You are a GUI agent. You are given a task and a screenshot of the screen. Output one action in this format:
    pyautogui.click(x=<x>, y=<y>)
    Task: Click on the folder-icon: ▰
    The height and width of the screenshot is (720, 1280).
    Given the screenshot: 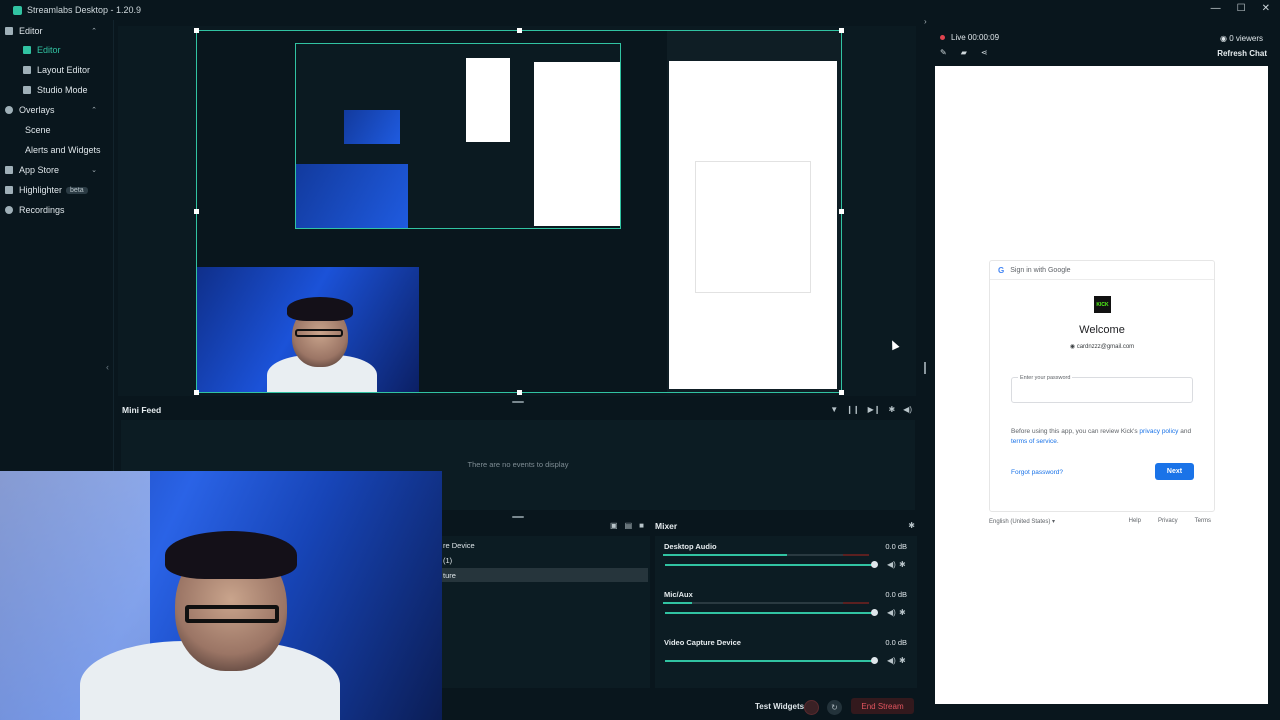 What is the action you would take?
    pyautogui.click(x=964, y=52)
    